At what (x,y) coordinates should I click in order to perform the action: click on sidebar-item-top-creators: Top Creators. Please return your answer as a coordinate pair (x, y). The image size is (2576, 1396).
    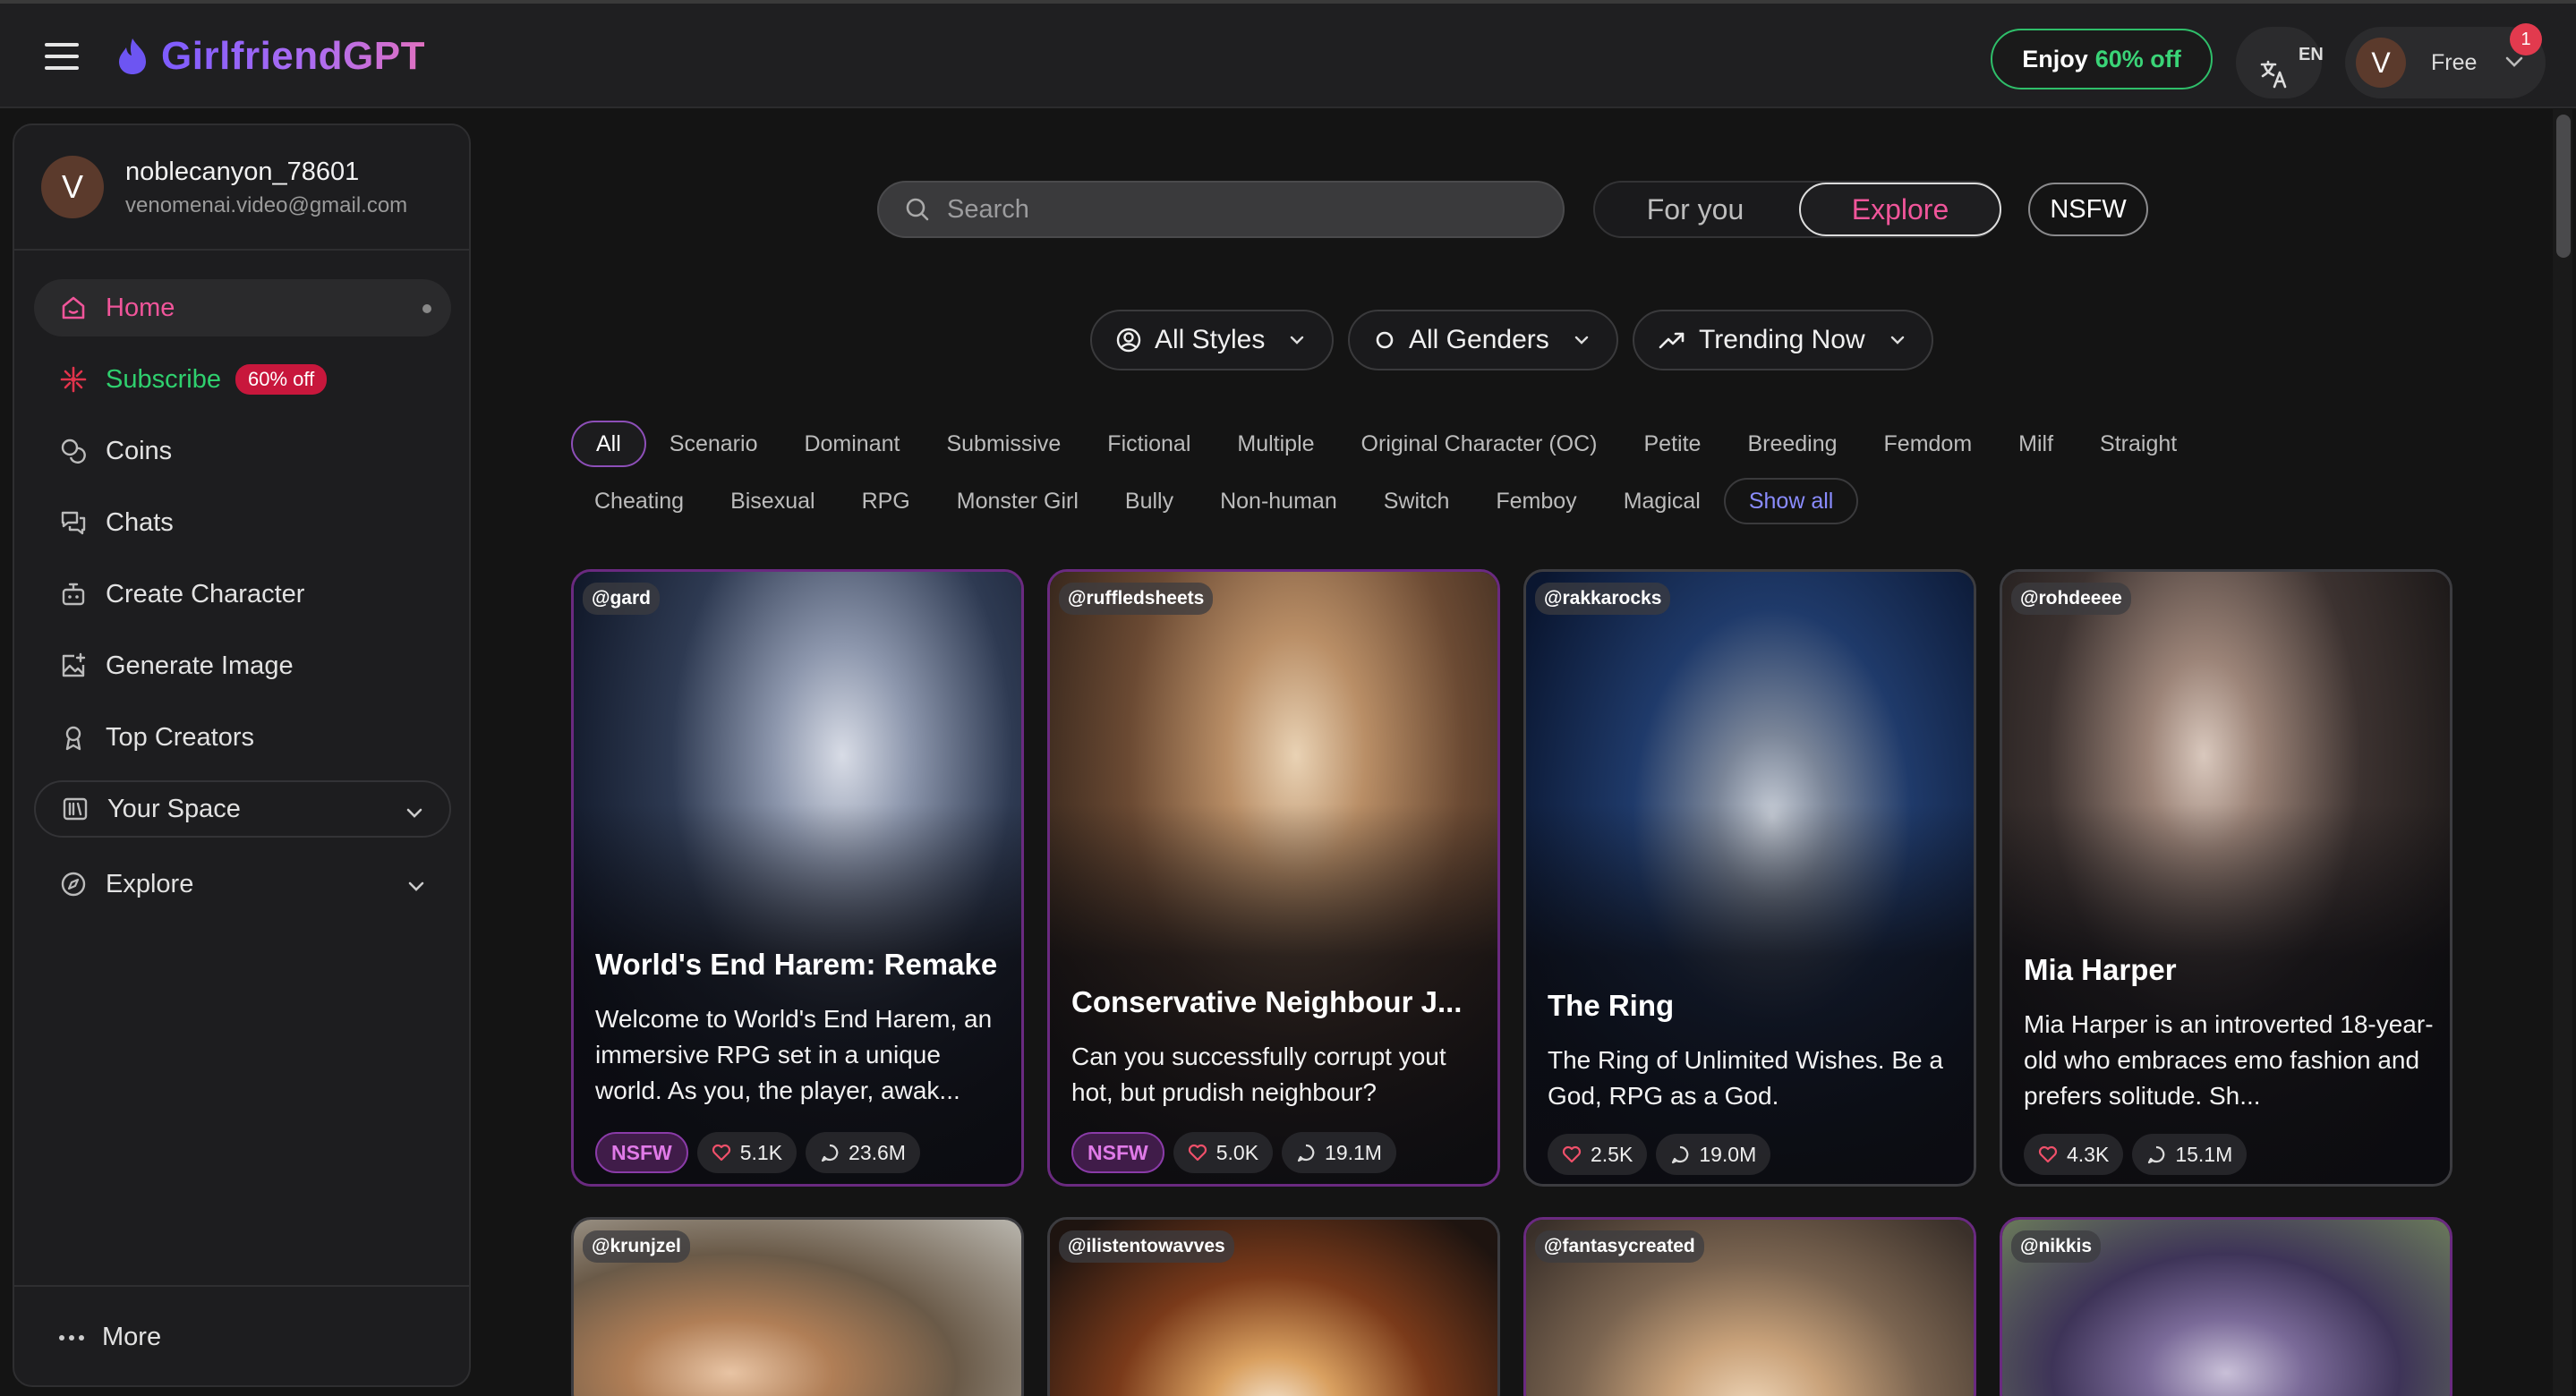
    Looking at the image, I should click on (242, 737).